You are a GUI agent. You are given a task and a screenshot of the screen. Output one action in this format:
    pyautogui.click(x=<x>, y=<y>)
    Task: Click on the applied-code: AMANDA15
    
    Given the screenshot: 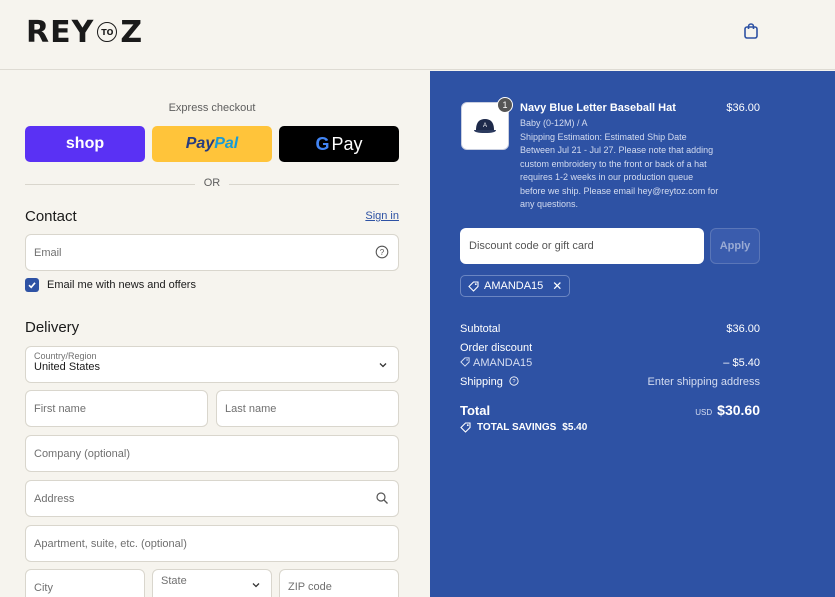 What is the action you would take?
    pyautogui.click(x=514, y=286)
    